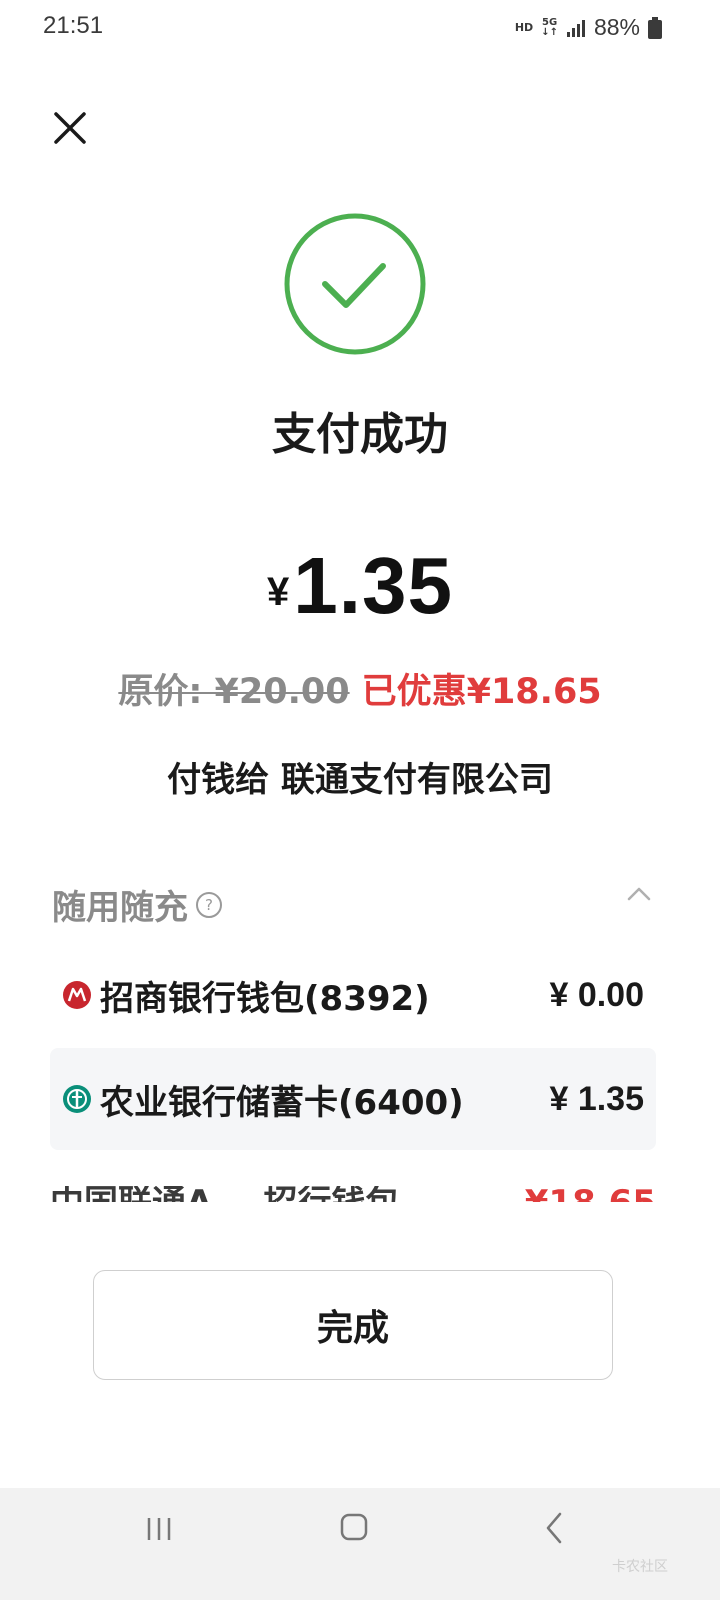 Image resolution: width=720 pixels, height=1600 pixels. I want to click on chevron-up-icon, so click(639, 894).